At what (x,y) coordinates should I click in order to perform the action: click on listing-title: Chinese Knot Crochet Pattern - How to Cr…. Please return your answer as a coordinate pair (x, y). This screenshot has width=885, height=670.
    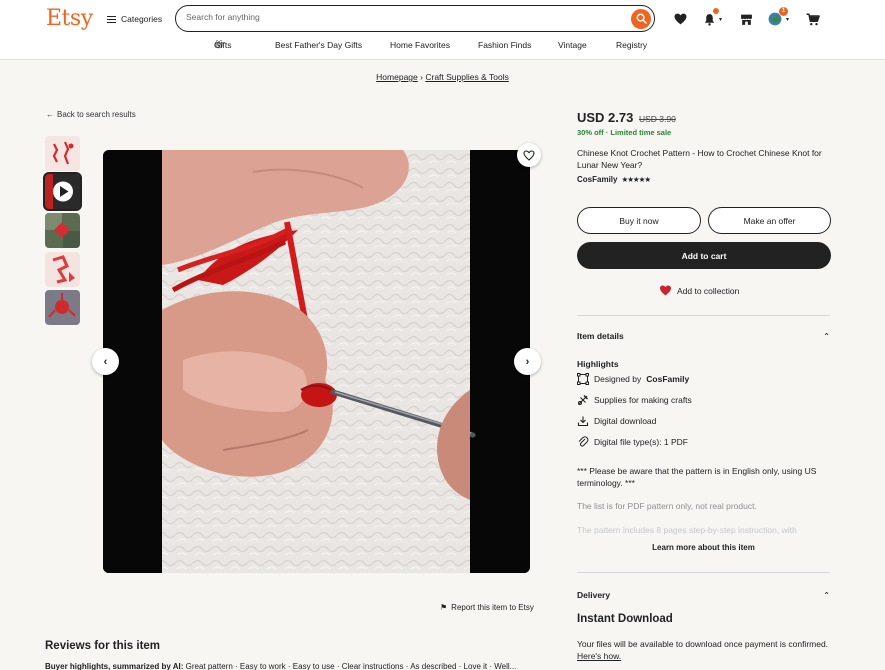
    Looking at the image, I should click on (699, 159).